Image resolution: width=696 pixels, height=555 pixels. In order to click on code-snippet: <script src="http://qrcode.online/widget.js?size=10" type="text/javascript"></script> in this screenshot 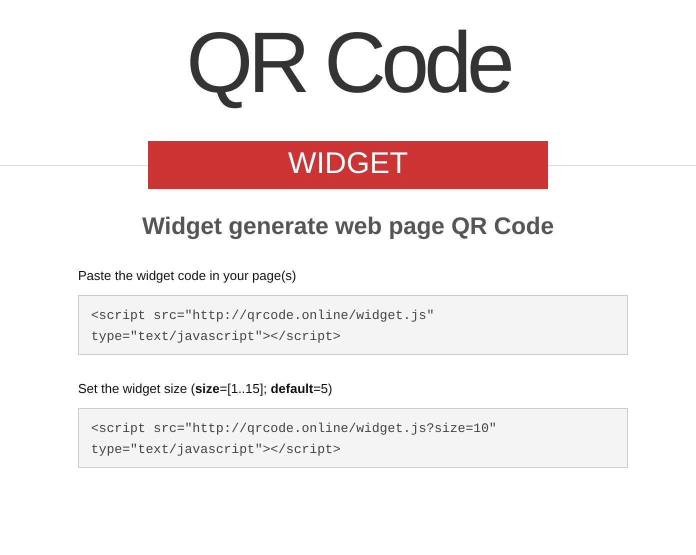, I will do `click(353, 438)`.